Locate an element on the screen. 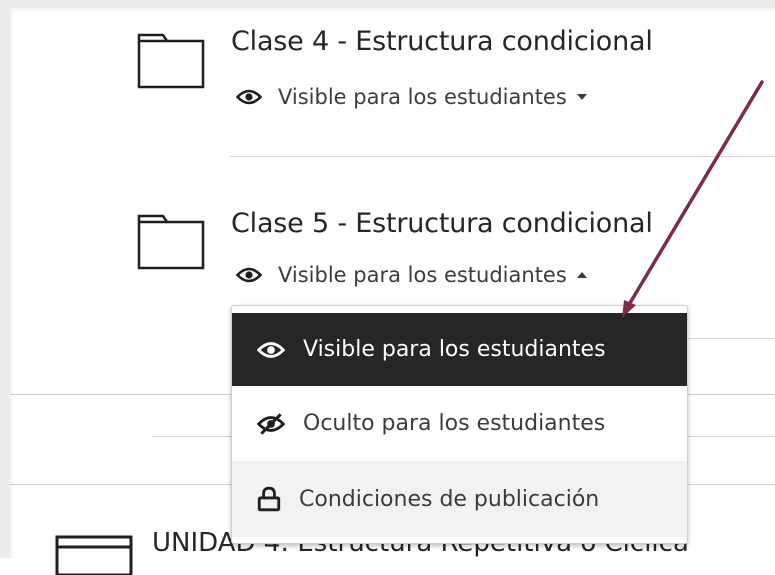 Image resolution: width=775 pixels, height=575 pixels. option-label: Visible para los estudiantes is located at coordinates (454, 349).